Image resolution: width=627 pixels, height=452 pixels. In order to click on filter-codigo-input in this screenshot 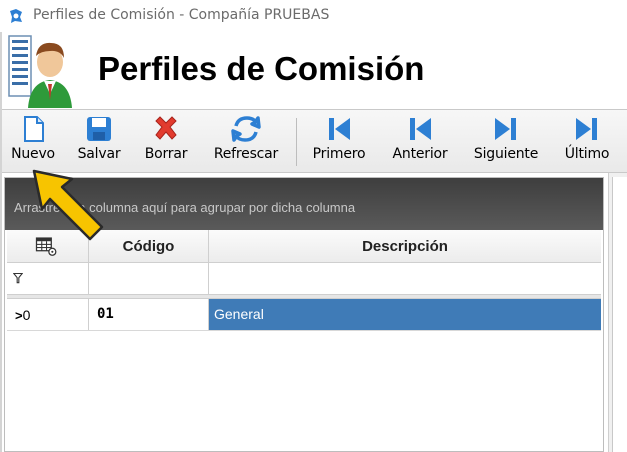, I will do `click(149, 278)`.